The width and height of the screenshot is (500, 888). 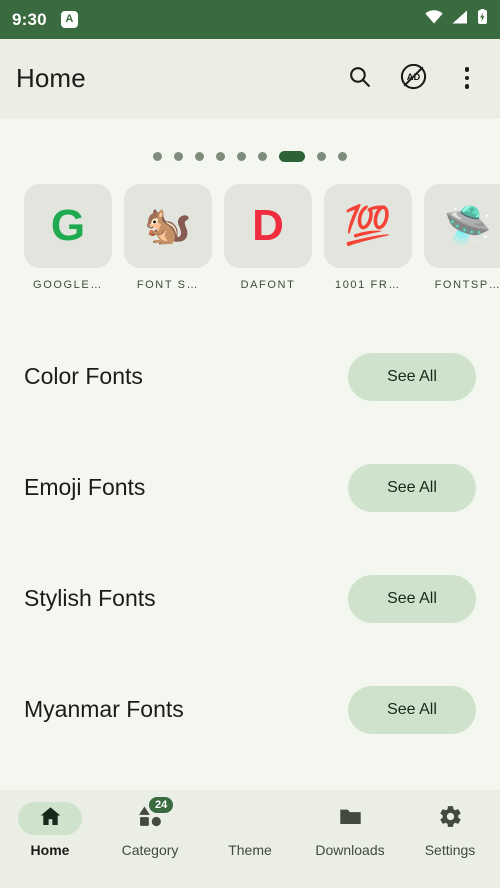 What do you see at coordinates (434, 19) in the screenshot?
I see `wifi-icon` at bounding box center [434, 19].